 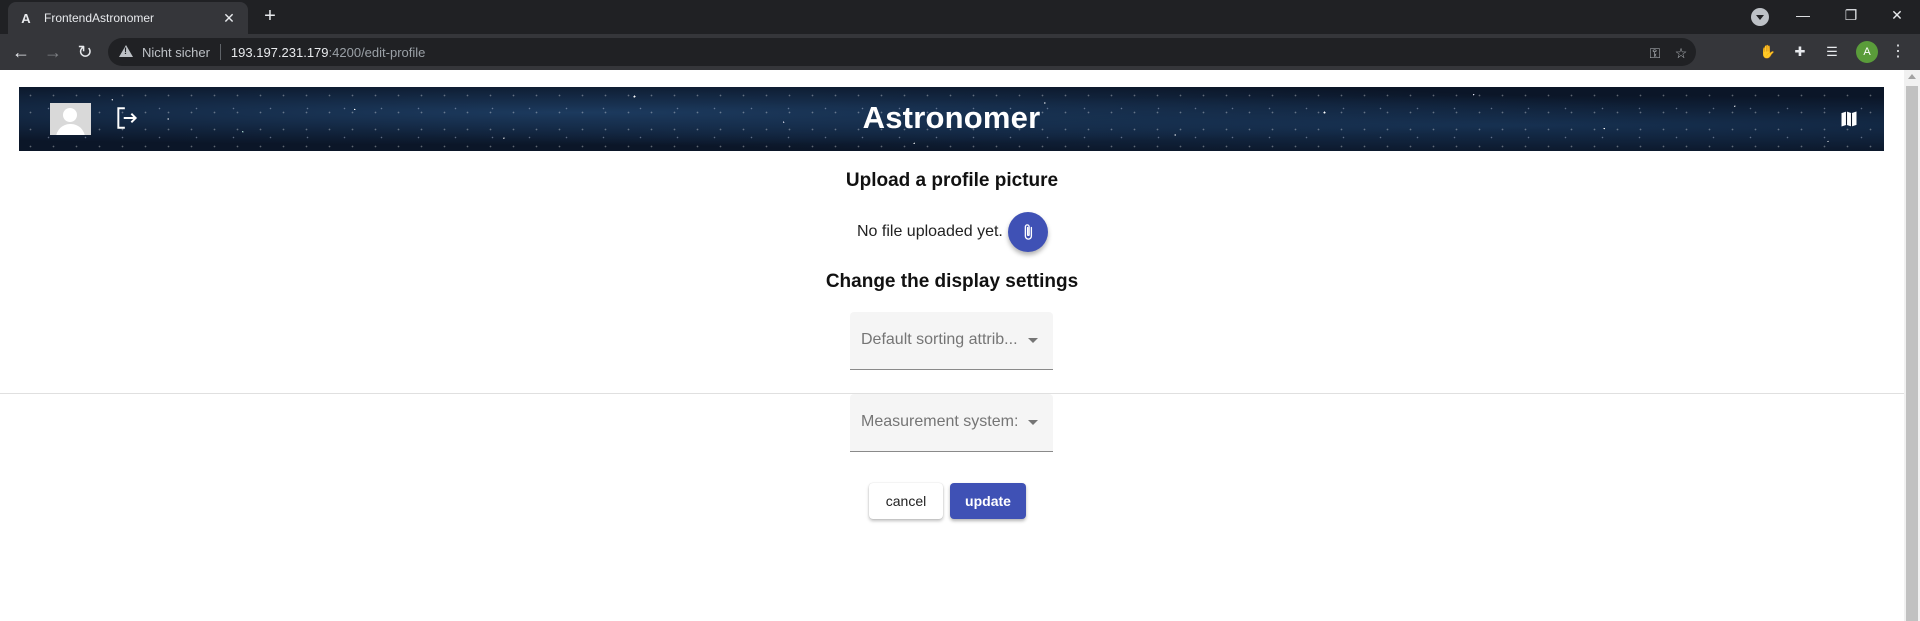 What do you see at coordinates (1760, 17) in the screenshot?
I see `tab-search-icon` at bounding box center [1760, 17].